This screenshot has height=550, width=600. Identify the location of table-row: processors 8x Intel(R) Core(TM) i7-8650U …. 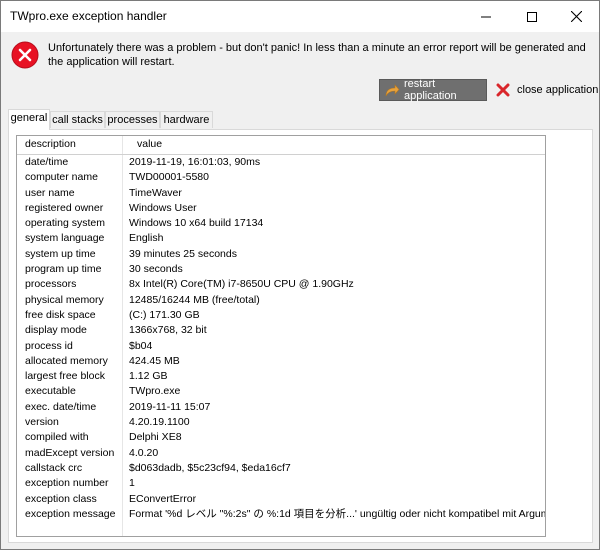
(281, 284).